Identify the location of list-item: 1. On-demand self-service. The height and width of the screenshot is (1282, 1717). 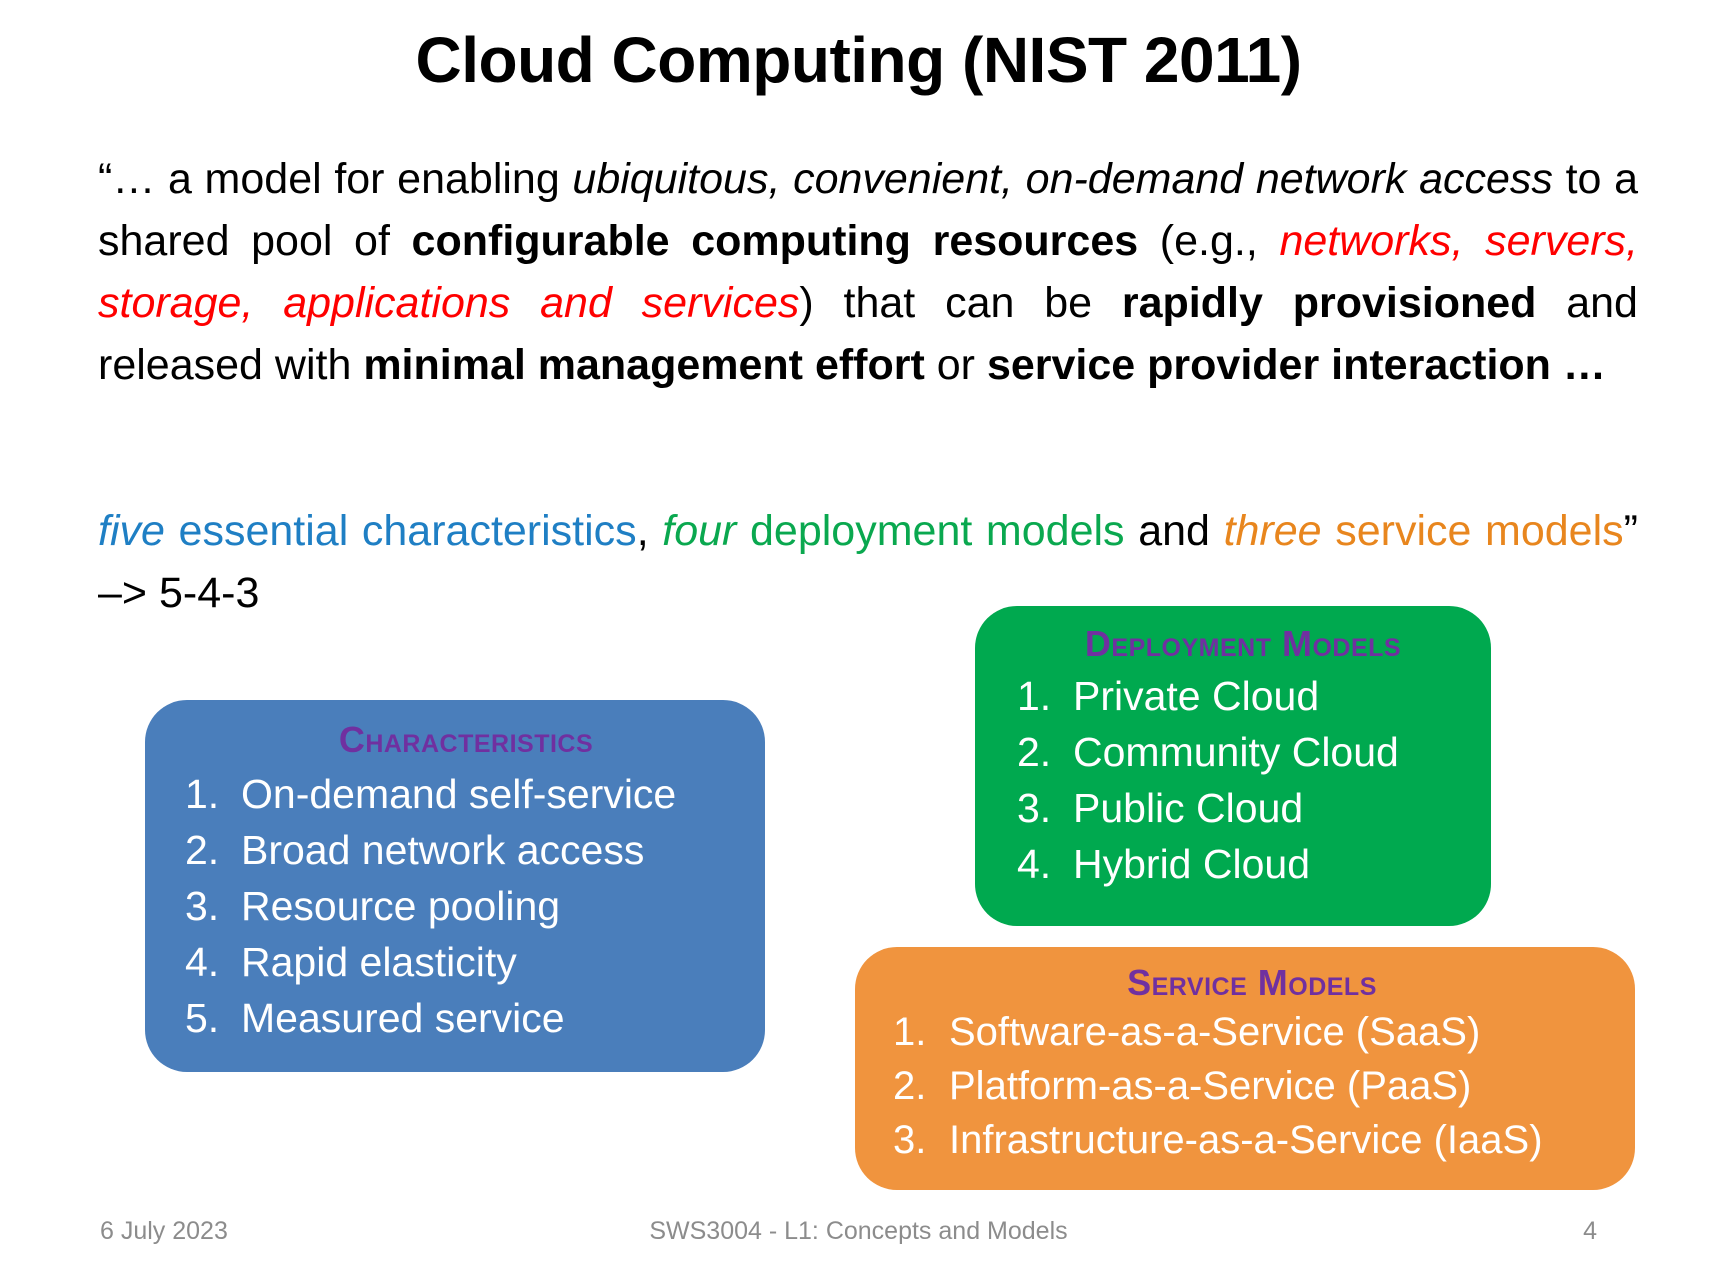
(462, 794).